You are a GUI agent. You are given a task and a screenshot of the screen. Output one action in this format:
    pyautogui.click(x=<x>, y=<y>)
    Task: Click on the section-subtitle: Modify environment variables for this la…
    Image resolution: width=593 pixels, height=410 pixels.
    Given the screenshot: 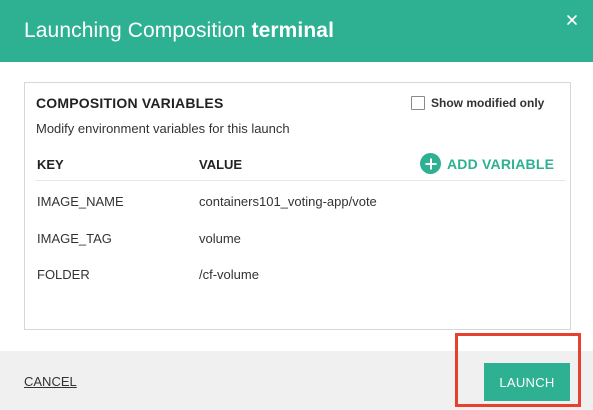 What is the action you would take?
    pyautogui.click(x=163, y=128)
    